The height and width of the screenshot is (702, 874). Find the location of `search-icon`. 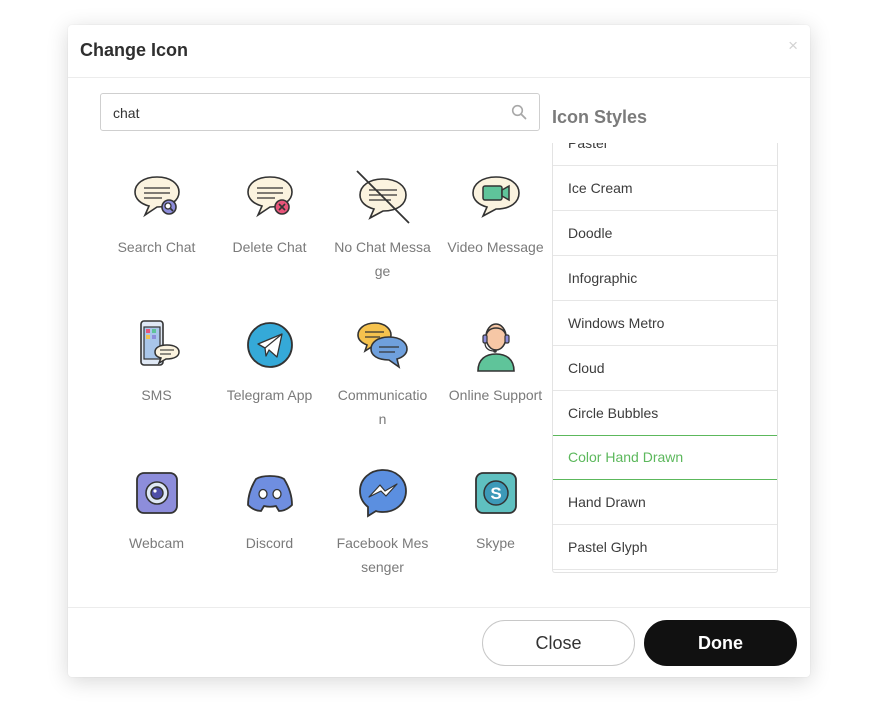

search-icon is located at coordinates (519, 112).